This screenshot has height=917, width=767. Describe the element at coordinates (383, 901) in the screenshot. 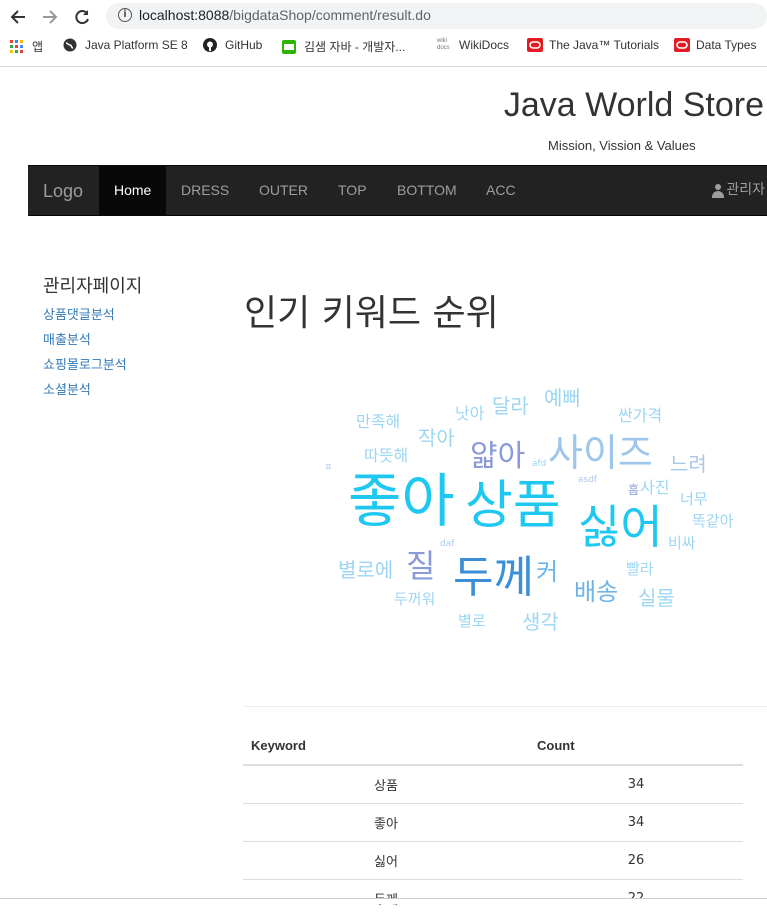

I see `window-bottom-edge` at that location.